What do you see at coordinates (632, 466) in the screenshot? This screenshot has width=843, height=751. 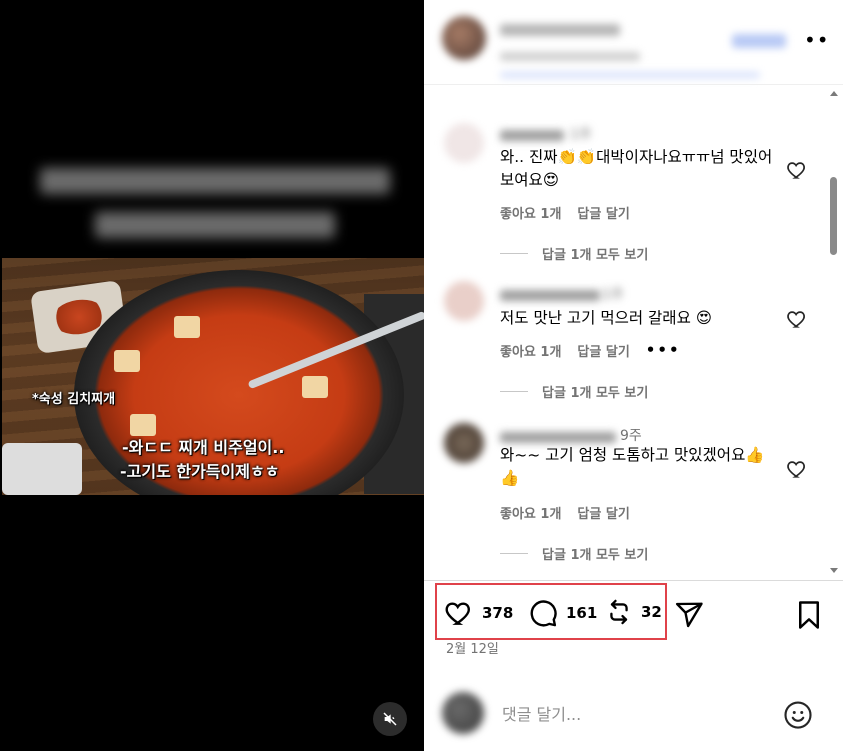 I see `comment-text: 와~~ 고기 엄청 도톰하고 맛있겠어요👍👍` at bounding box center [632, 466].